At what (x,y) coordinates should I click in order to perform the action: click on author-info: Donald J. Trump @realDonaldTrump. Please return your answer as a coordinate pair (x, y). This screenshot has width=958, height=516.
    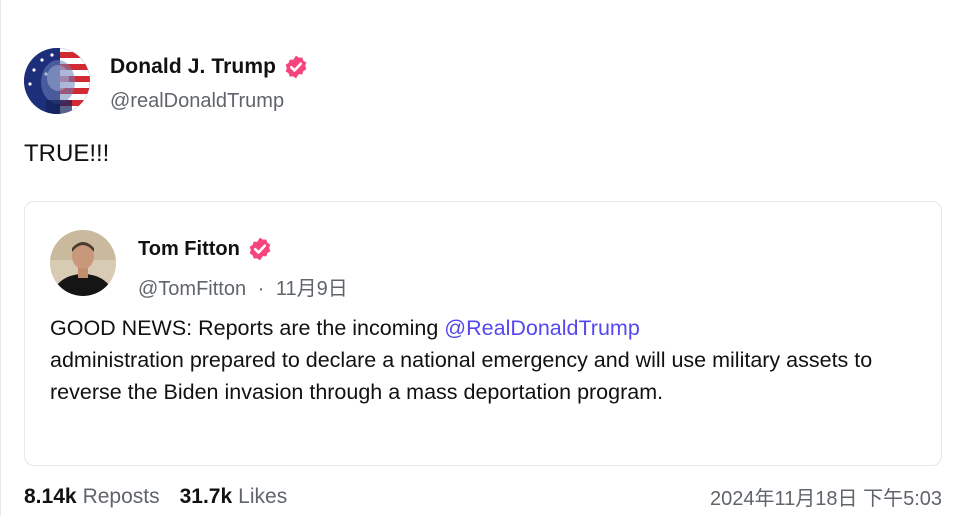
    Looking at the image, I should click on (209, 83).